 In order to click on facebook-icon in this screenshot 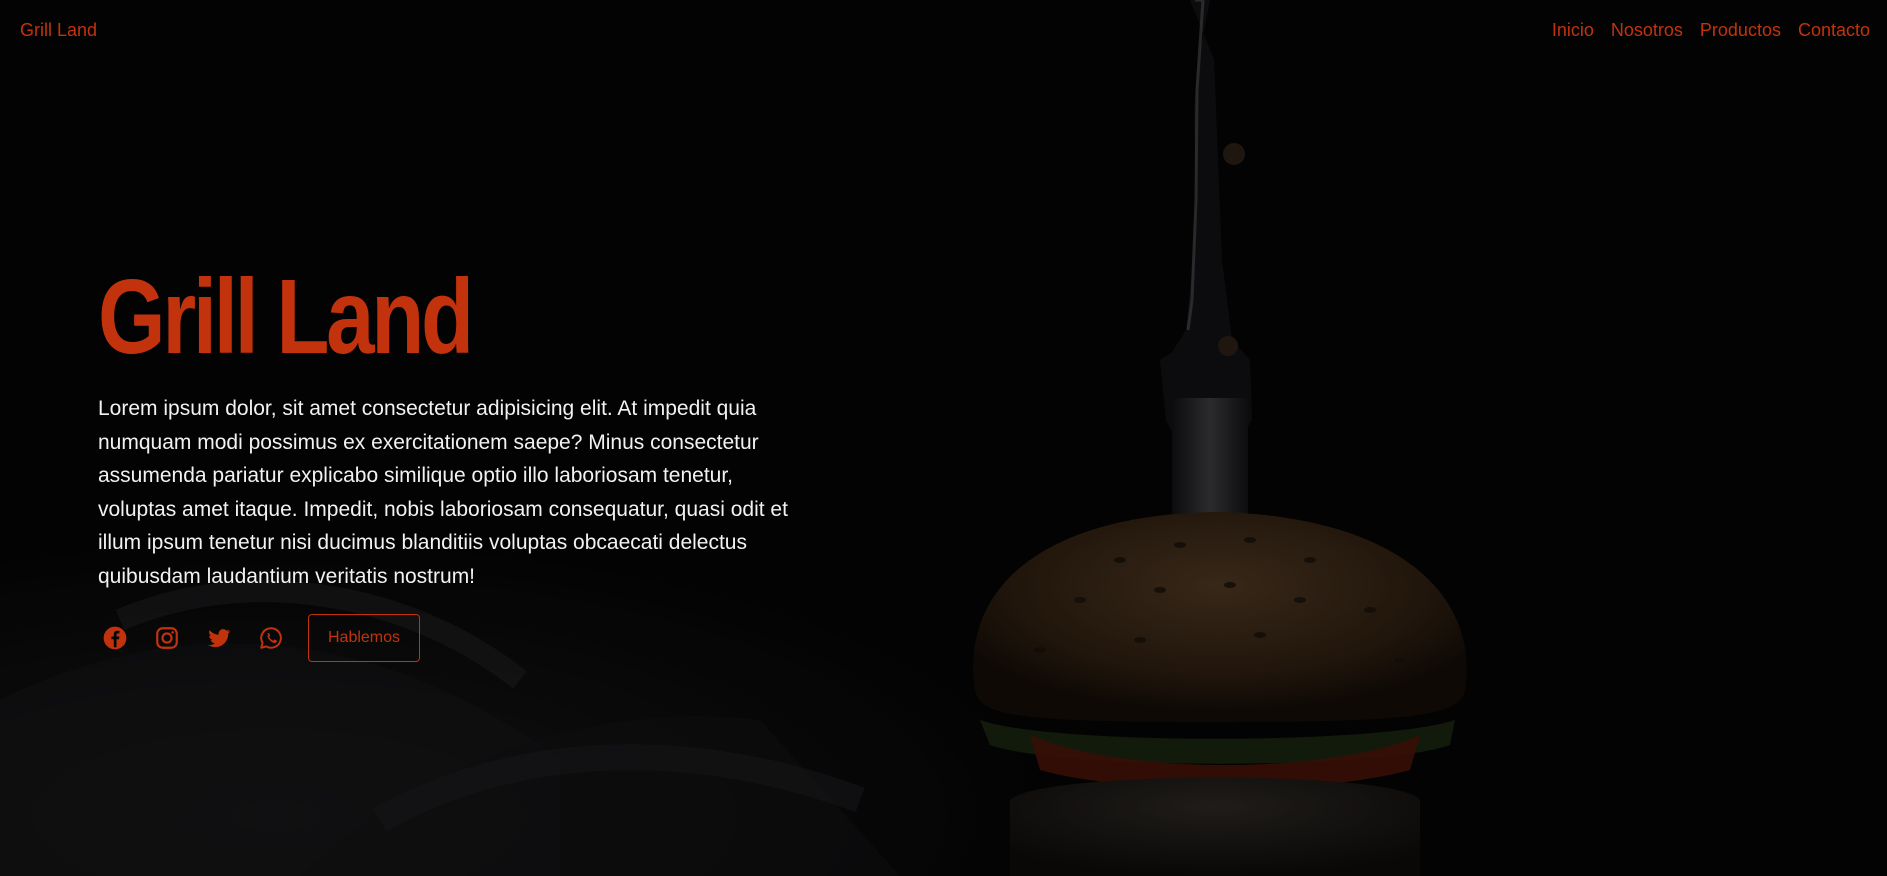, I will do `click(115, 638)`.